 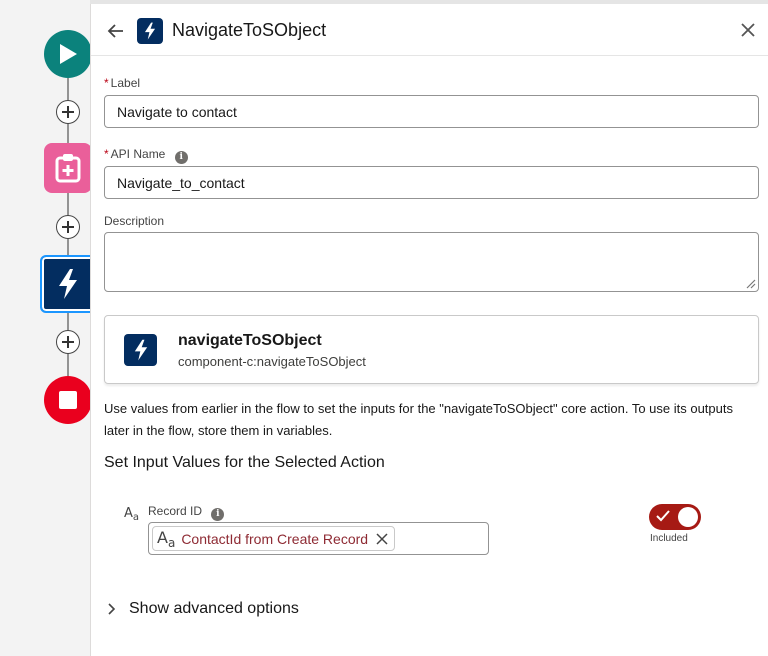 I want to click on toggle-knob, so click(x=688, y=517).